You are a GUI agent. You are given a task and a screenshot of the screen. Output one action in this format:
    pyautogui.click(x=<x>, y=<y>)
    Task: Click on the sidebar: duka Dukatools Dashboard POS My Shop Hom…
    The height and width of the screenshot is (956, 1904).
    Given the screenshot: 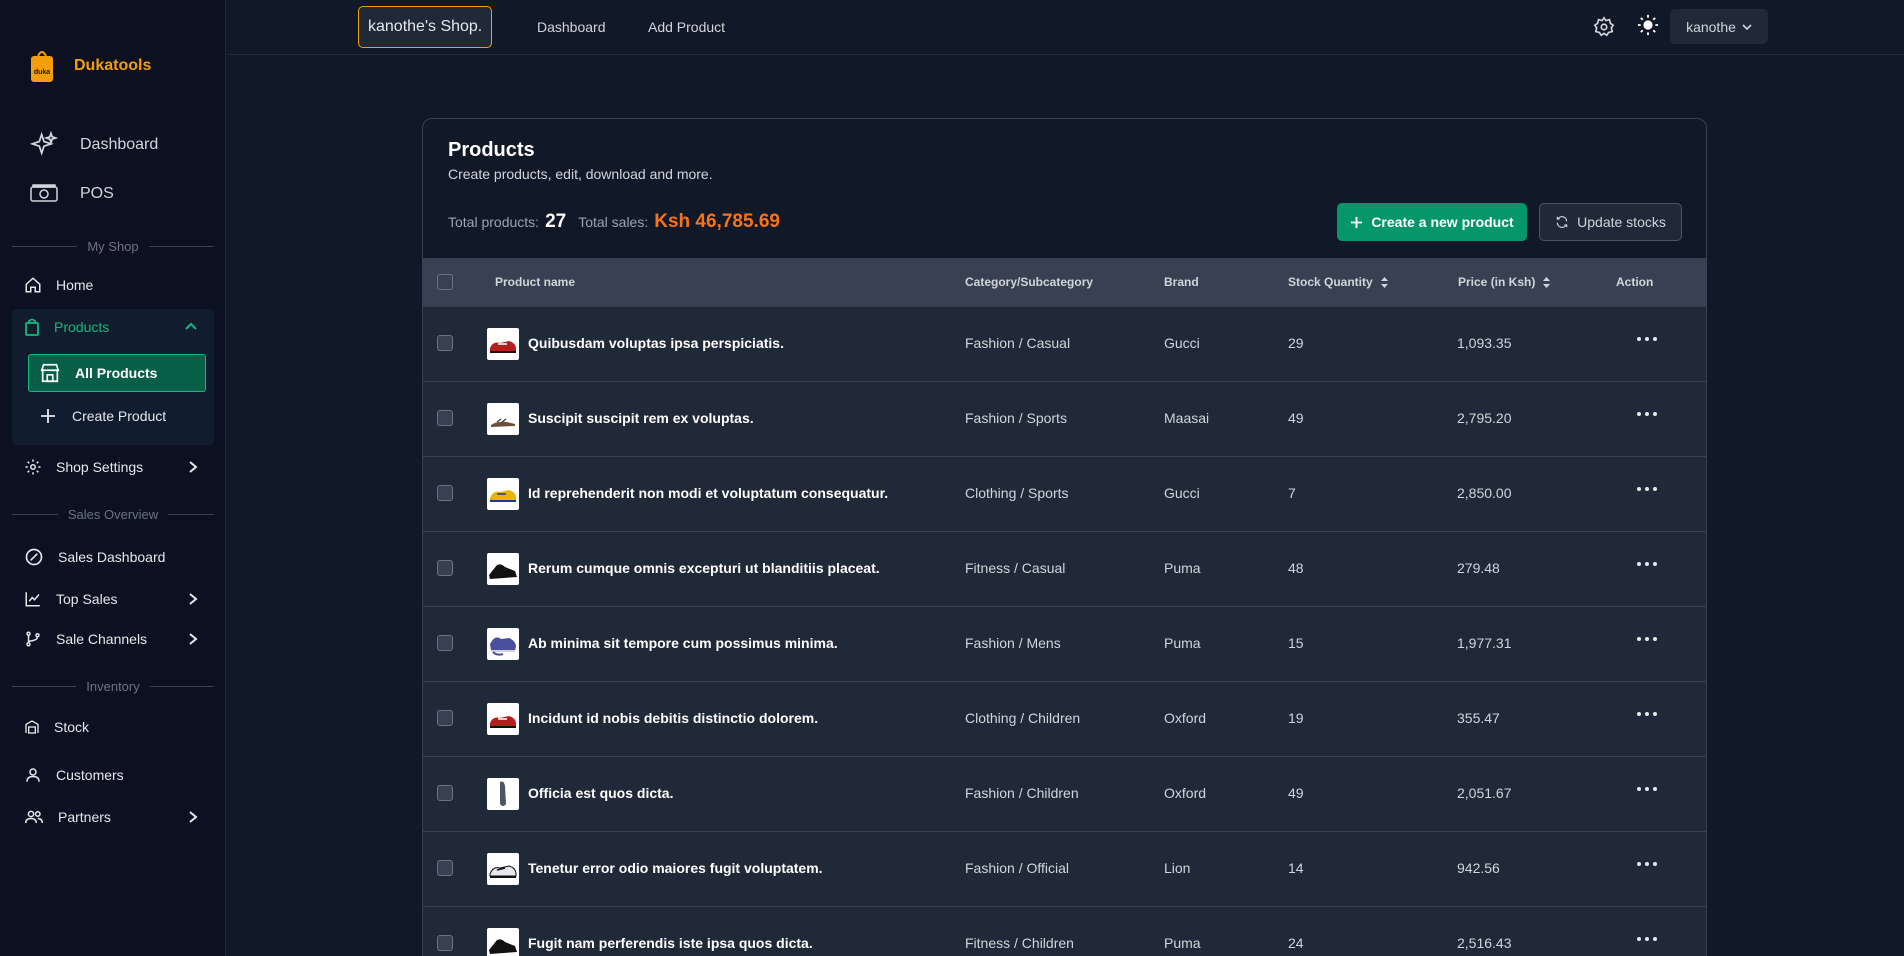 What is the action you would take?
    pyautogui.click(x=113, y=478)
    